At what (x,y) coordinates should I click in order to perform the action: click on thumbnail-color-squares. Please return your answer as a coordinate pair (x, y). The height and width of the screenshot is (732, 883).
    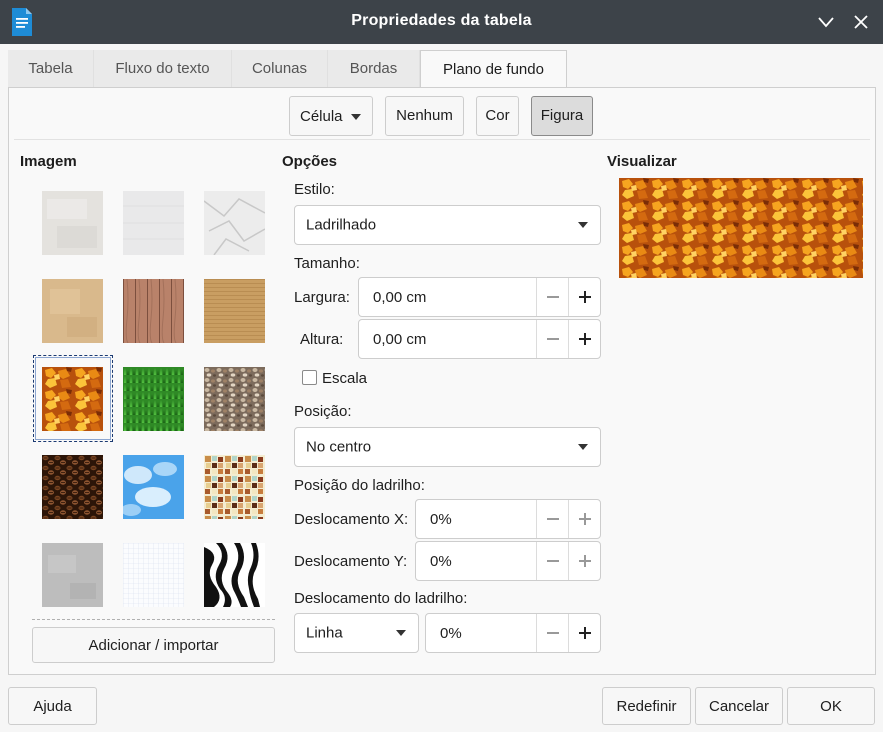
    Looking at the image, I should click on (234, 487).